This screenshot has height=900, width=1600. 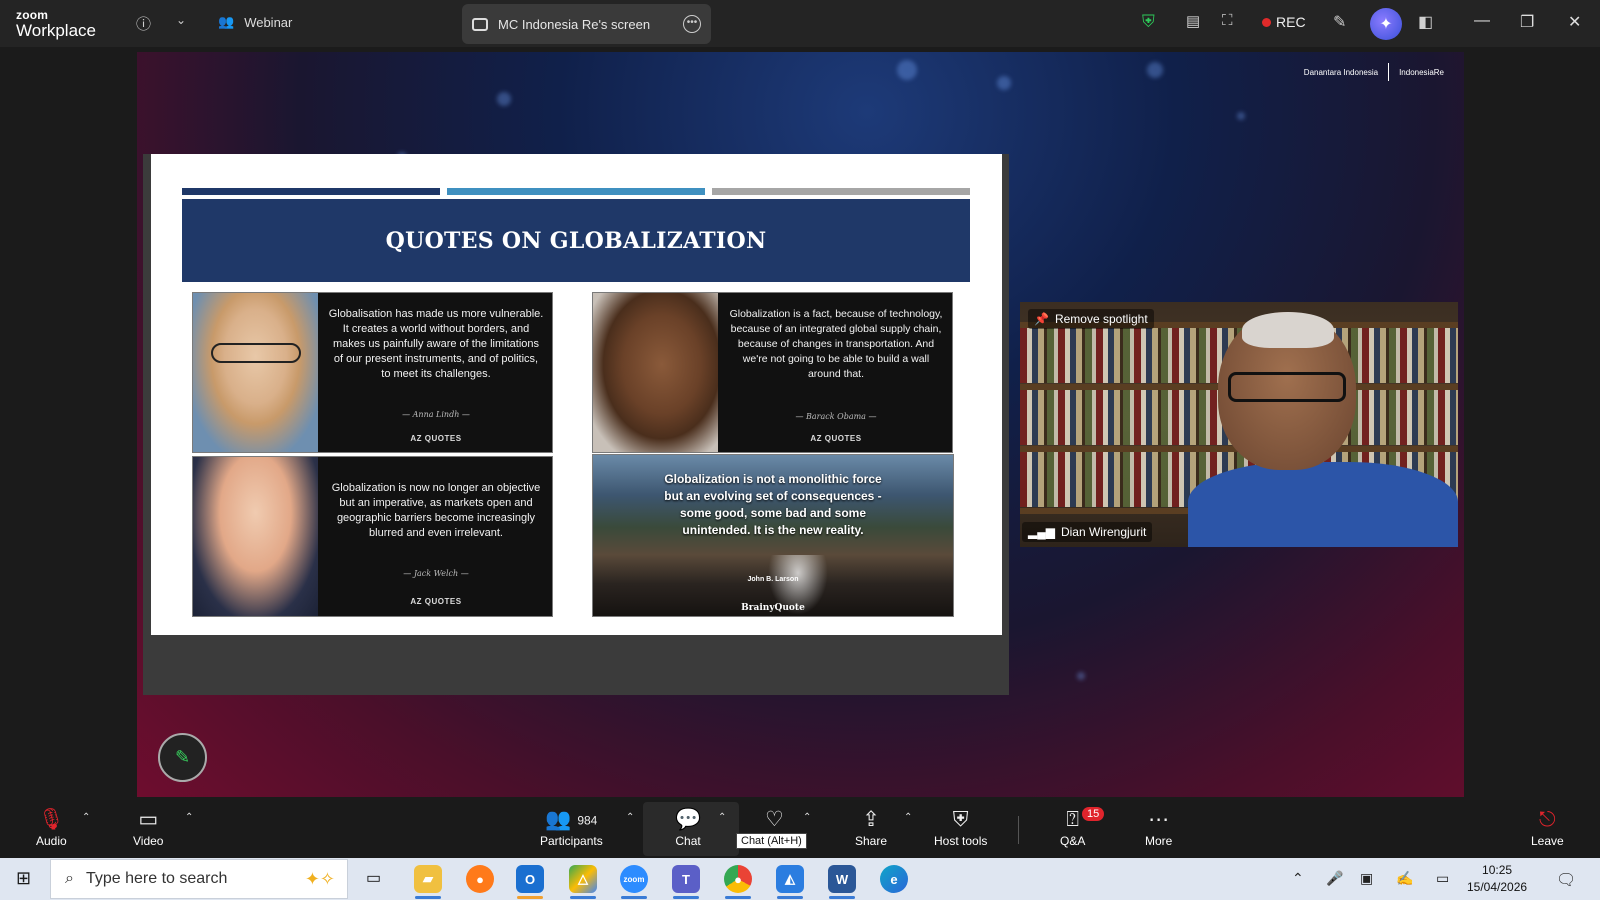 What do you see at coordinates (1366, 878) in the screenshot?
I see `tray-display-icon: ▣` at bounding box center [1366, 878].